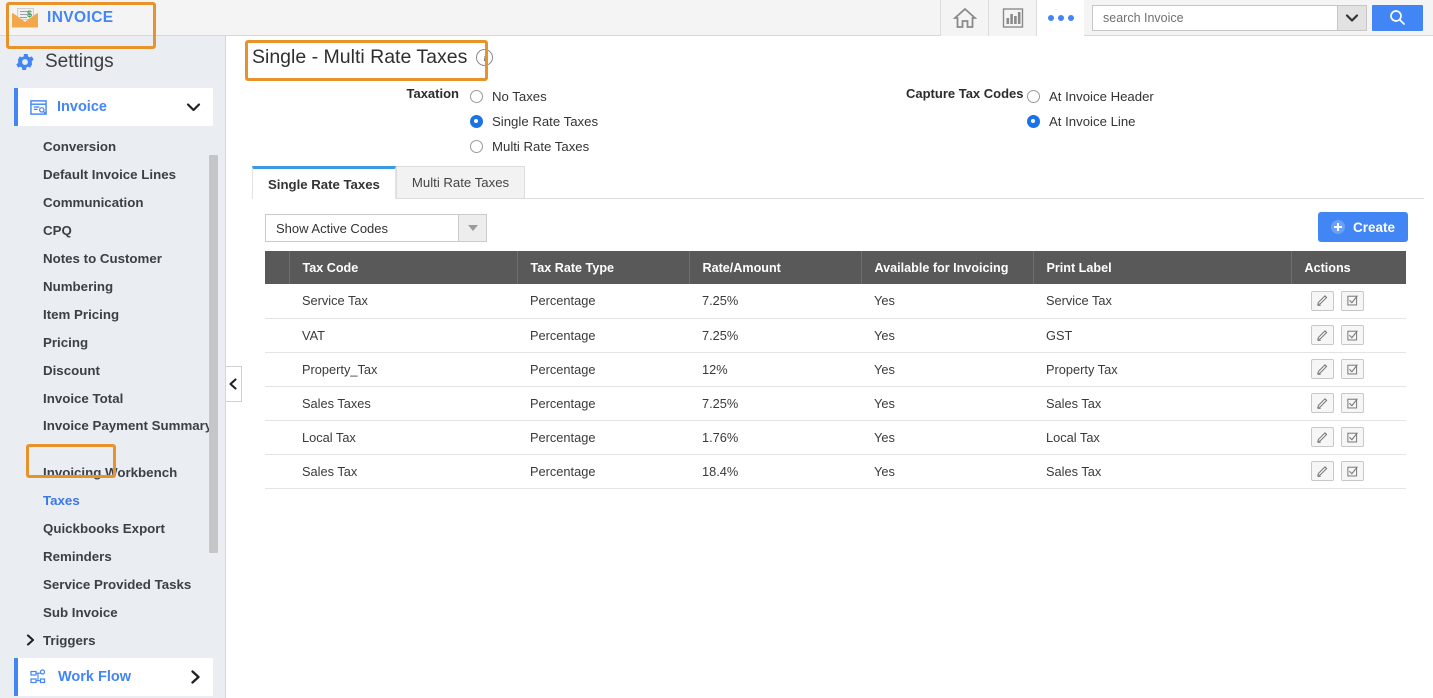 The width and height of the screenshot is (1433, 698). Describe the element at coordinates (534, 96) in the screenshot. I see `radio-no-taxes: No Taxes` at that location.